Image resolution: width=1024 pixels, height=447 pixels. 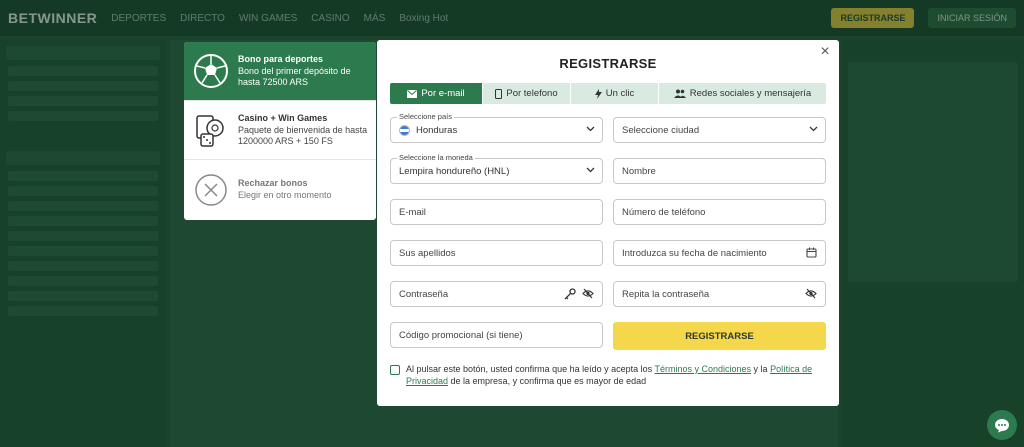 I want to click on phone-input: Número de teléfono, so click(x=719, y=212).